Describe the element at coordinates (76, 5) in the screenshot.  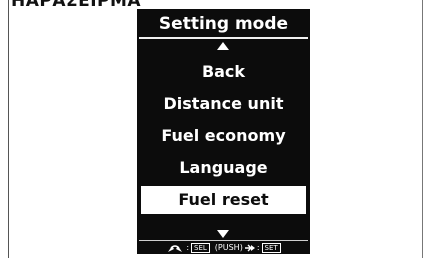
I see `page-header: ΗΑΡΑΣΕΙΡΜΑ` at that location.